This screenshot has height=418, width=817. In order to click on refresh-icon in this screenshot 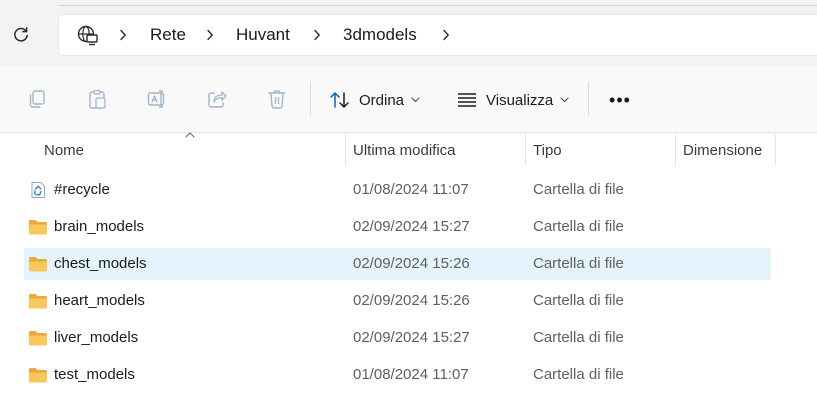, I will do `click(21, 34)`.